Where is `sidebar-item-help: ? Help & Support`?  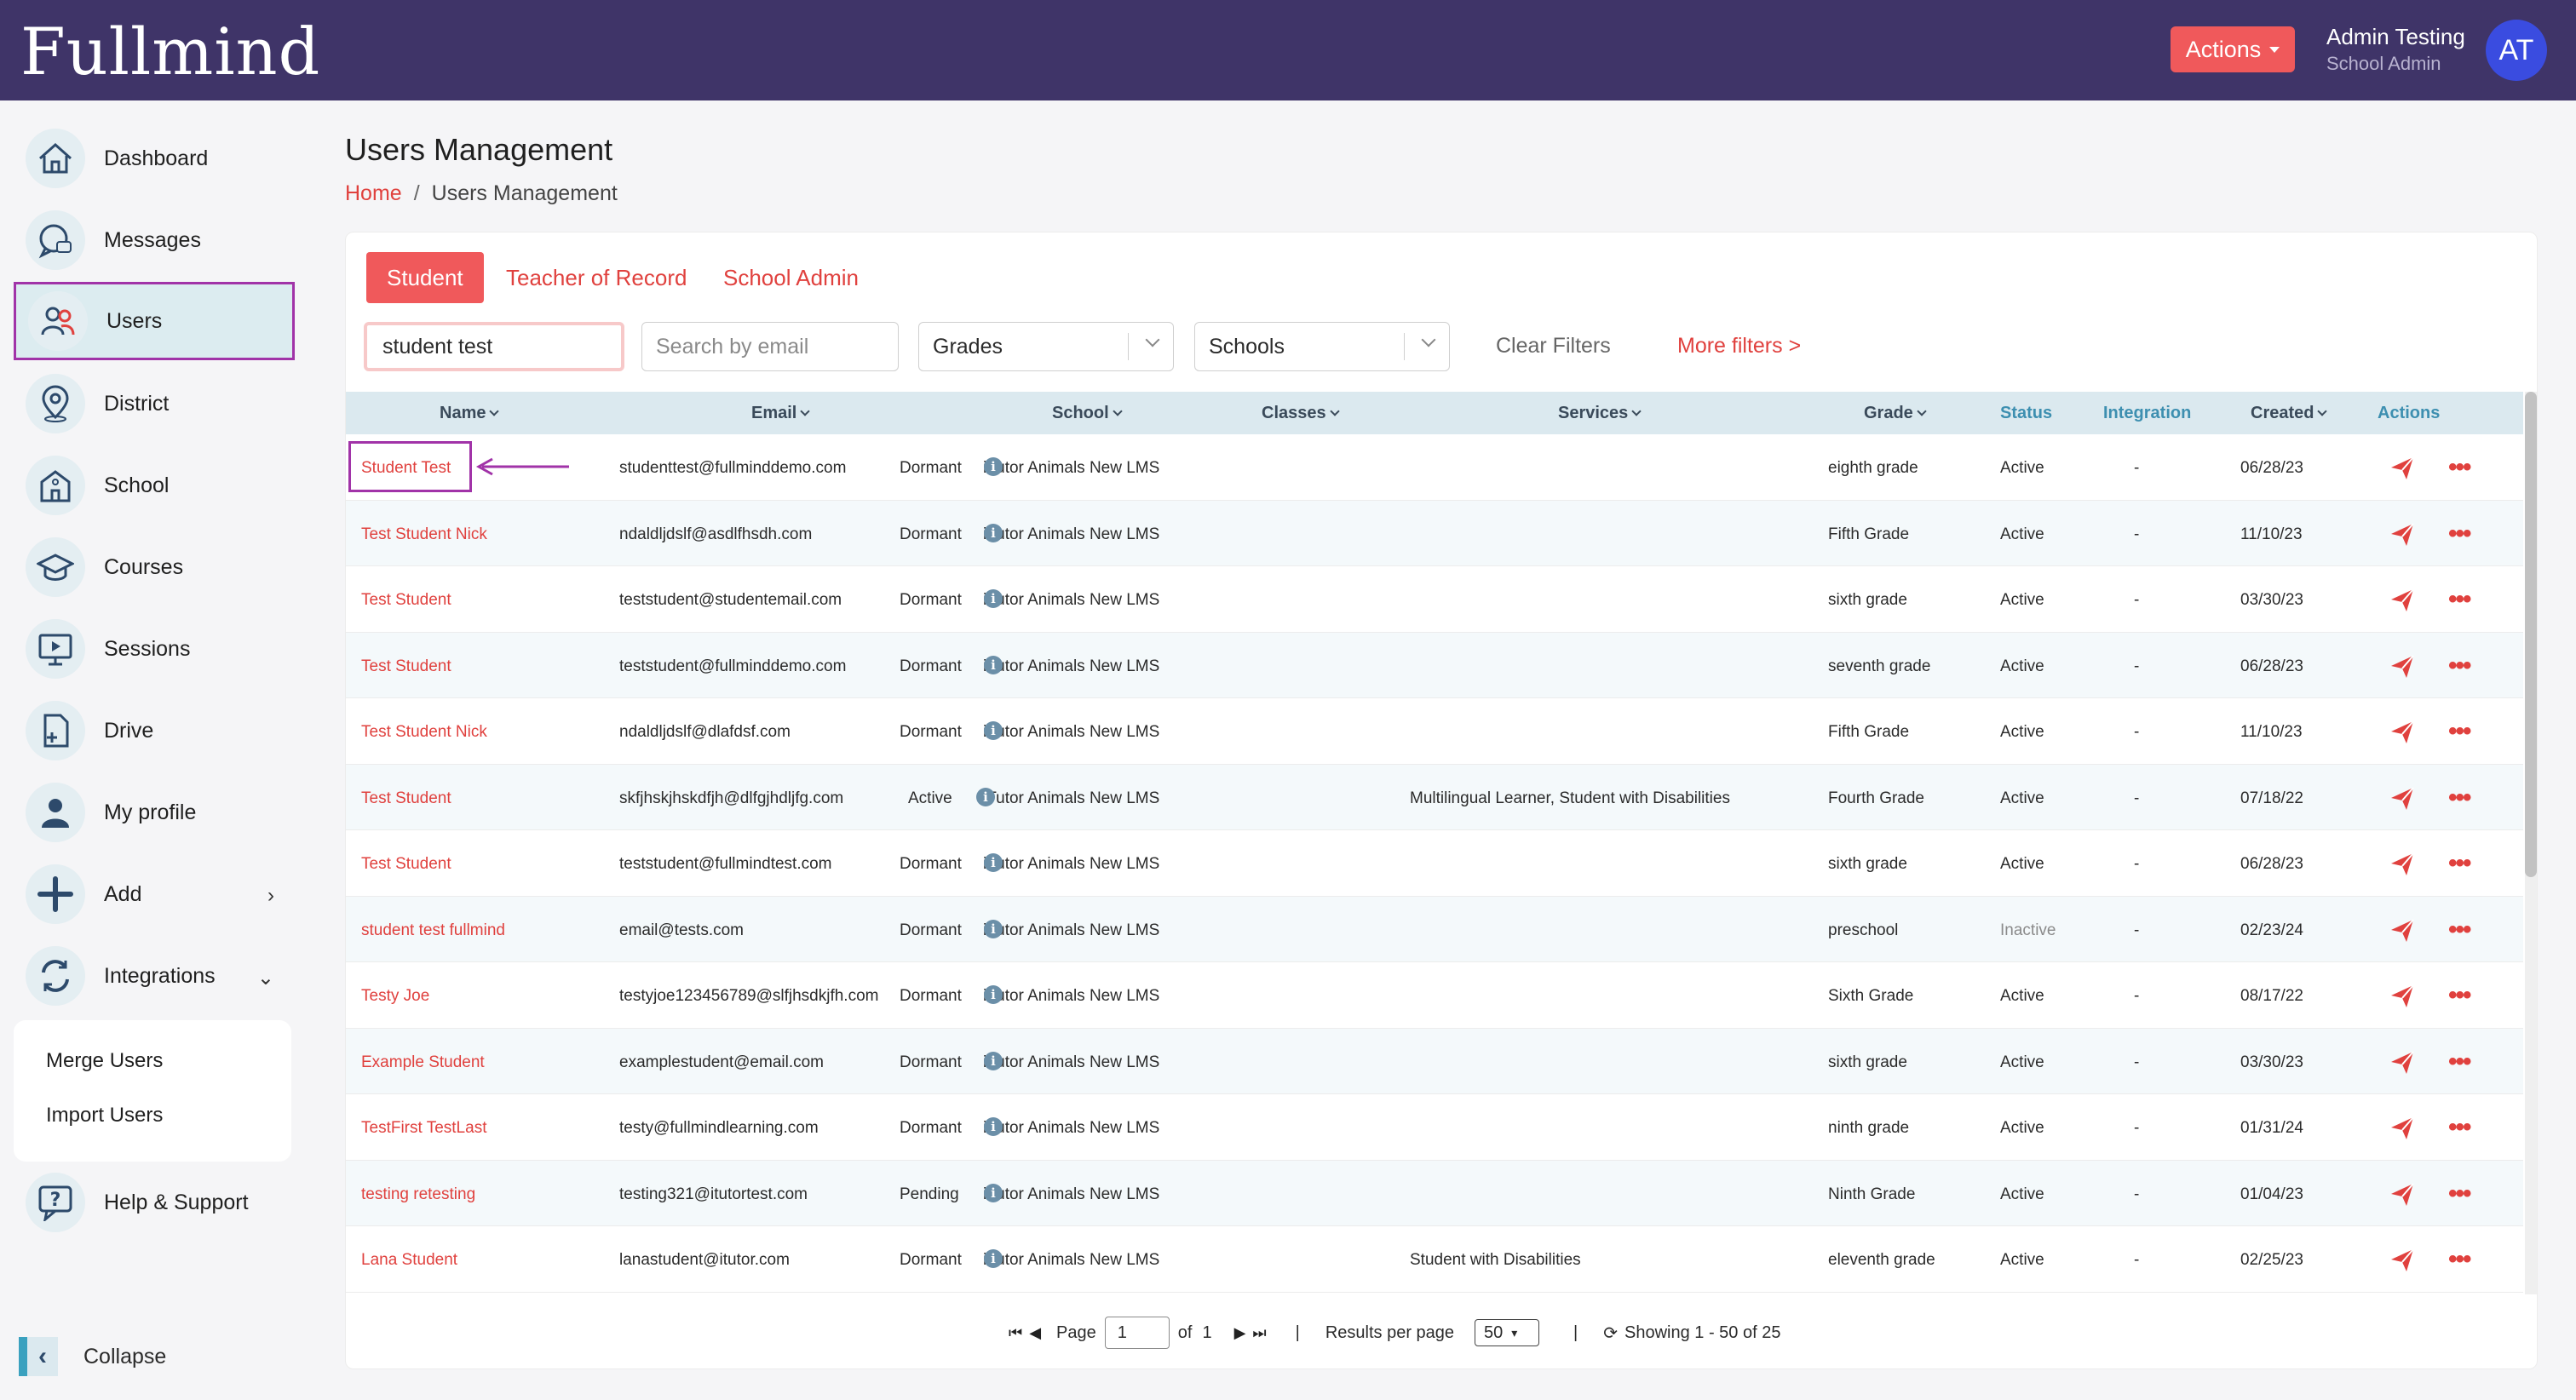
sidebar-item-help: ? Help & Support is located at coordinates (154, 1203).